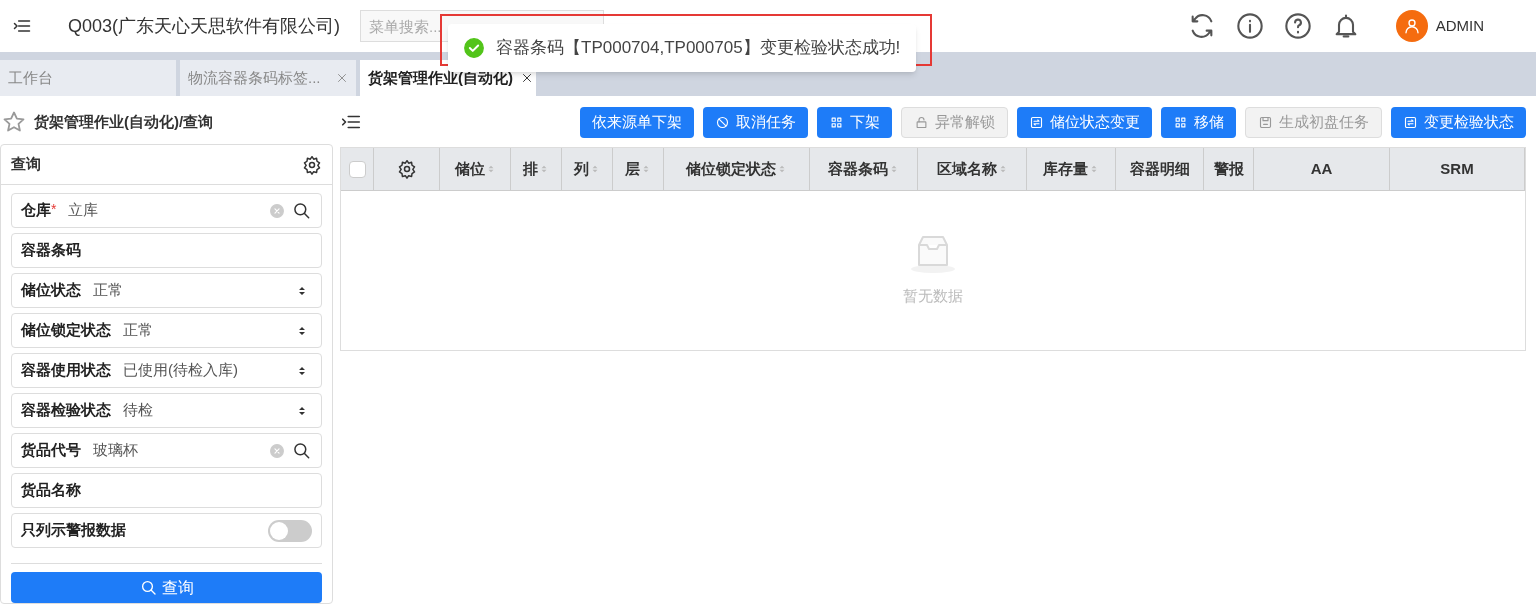 The height and width of the screenshot is (607, 1536). What do you see at coordinates (115, 450) in the screenshot?
I see `field-value: 玻璃杯` at bounding box center [115, 450].